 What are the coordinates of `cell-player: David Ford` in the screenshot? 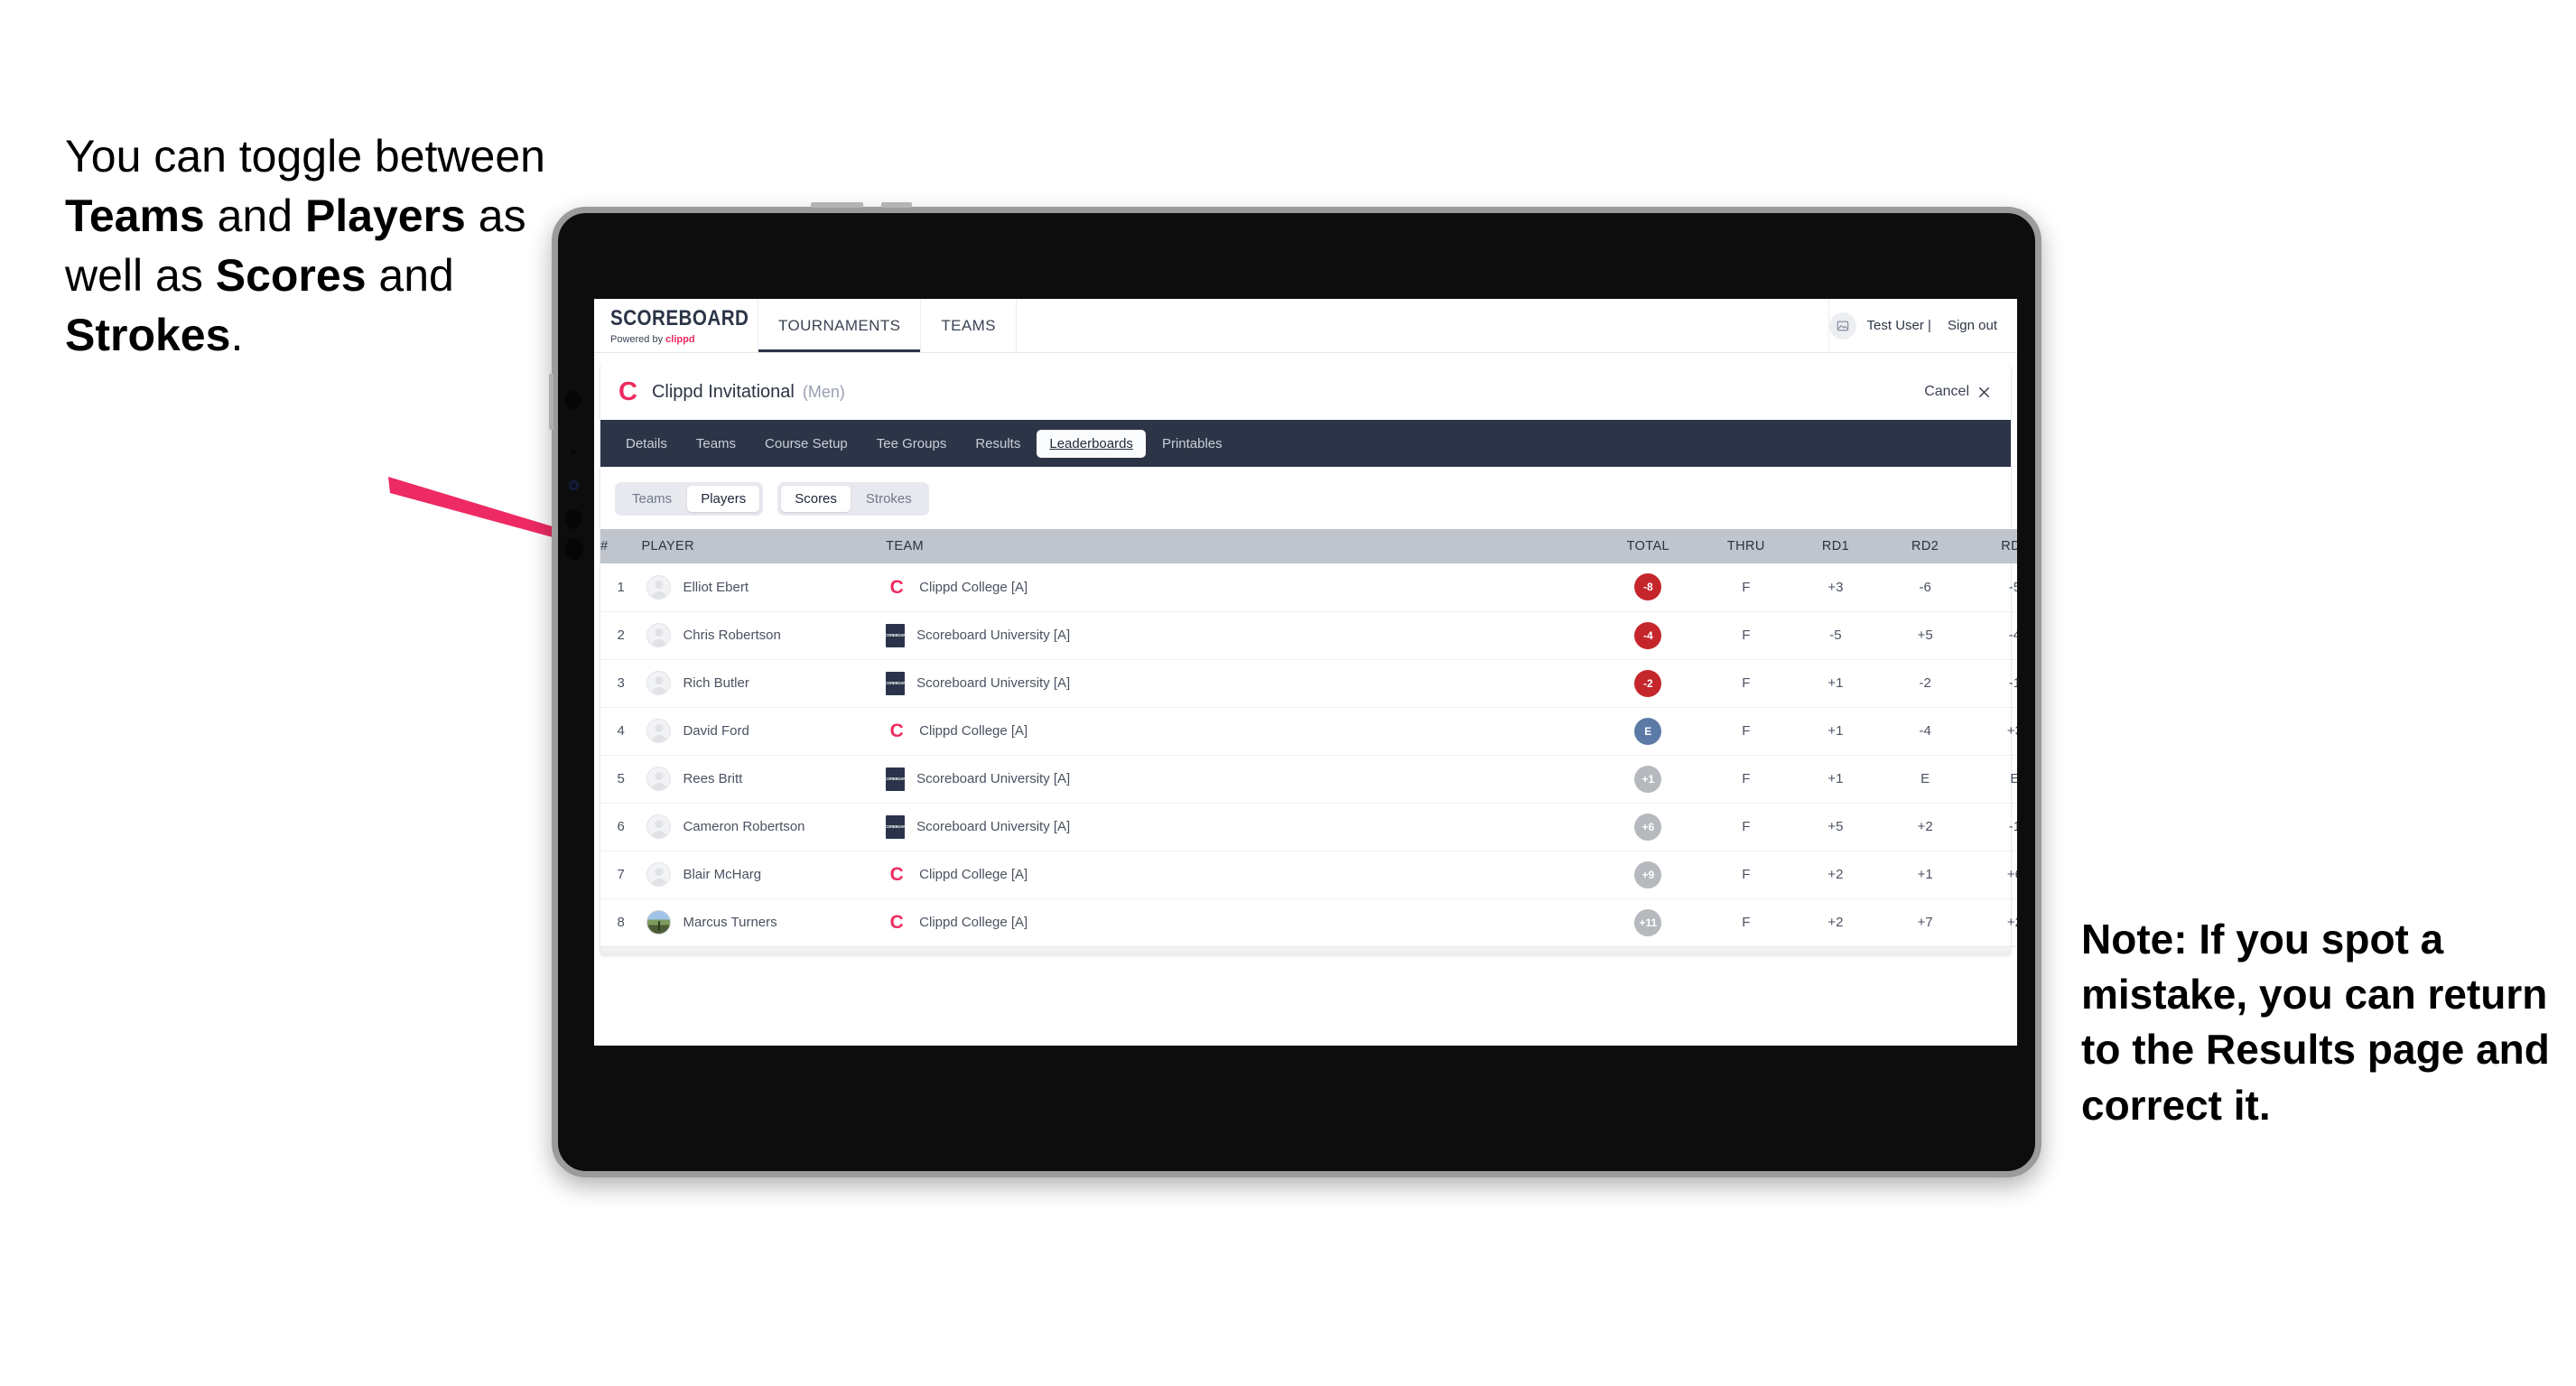 It's located at (764, 731).